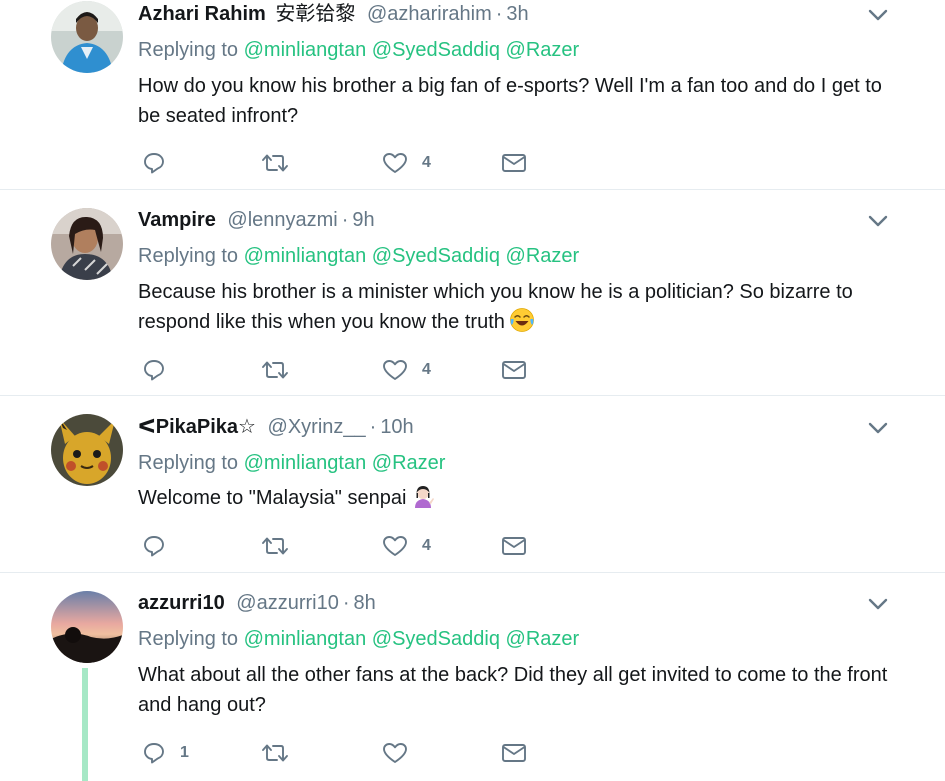 The image size is (945, 781). I want to click on tweet-header: ᐸPikaPika☆ @Xyrinz__ · 10h, so click(276, 427).